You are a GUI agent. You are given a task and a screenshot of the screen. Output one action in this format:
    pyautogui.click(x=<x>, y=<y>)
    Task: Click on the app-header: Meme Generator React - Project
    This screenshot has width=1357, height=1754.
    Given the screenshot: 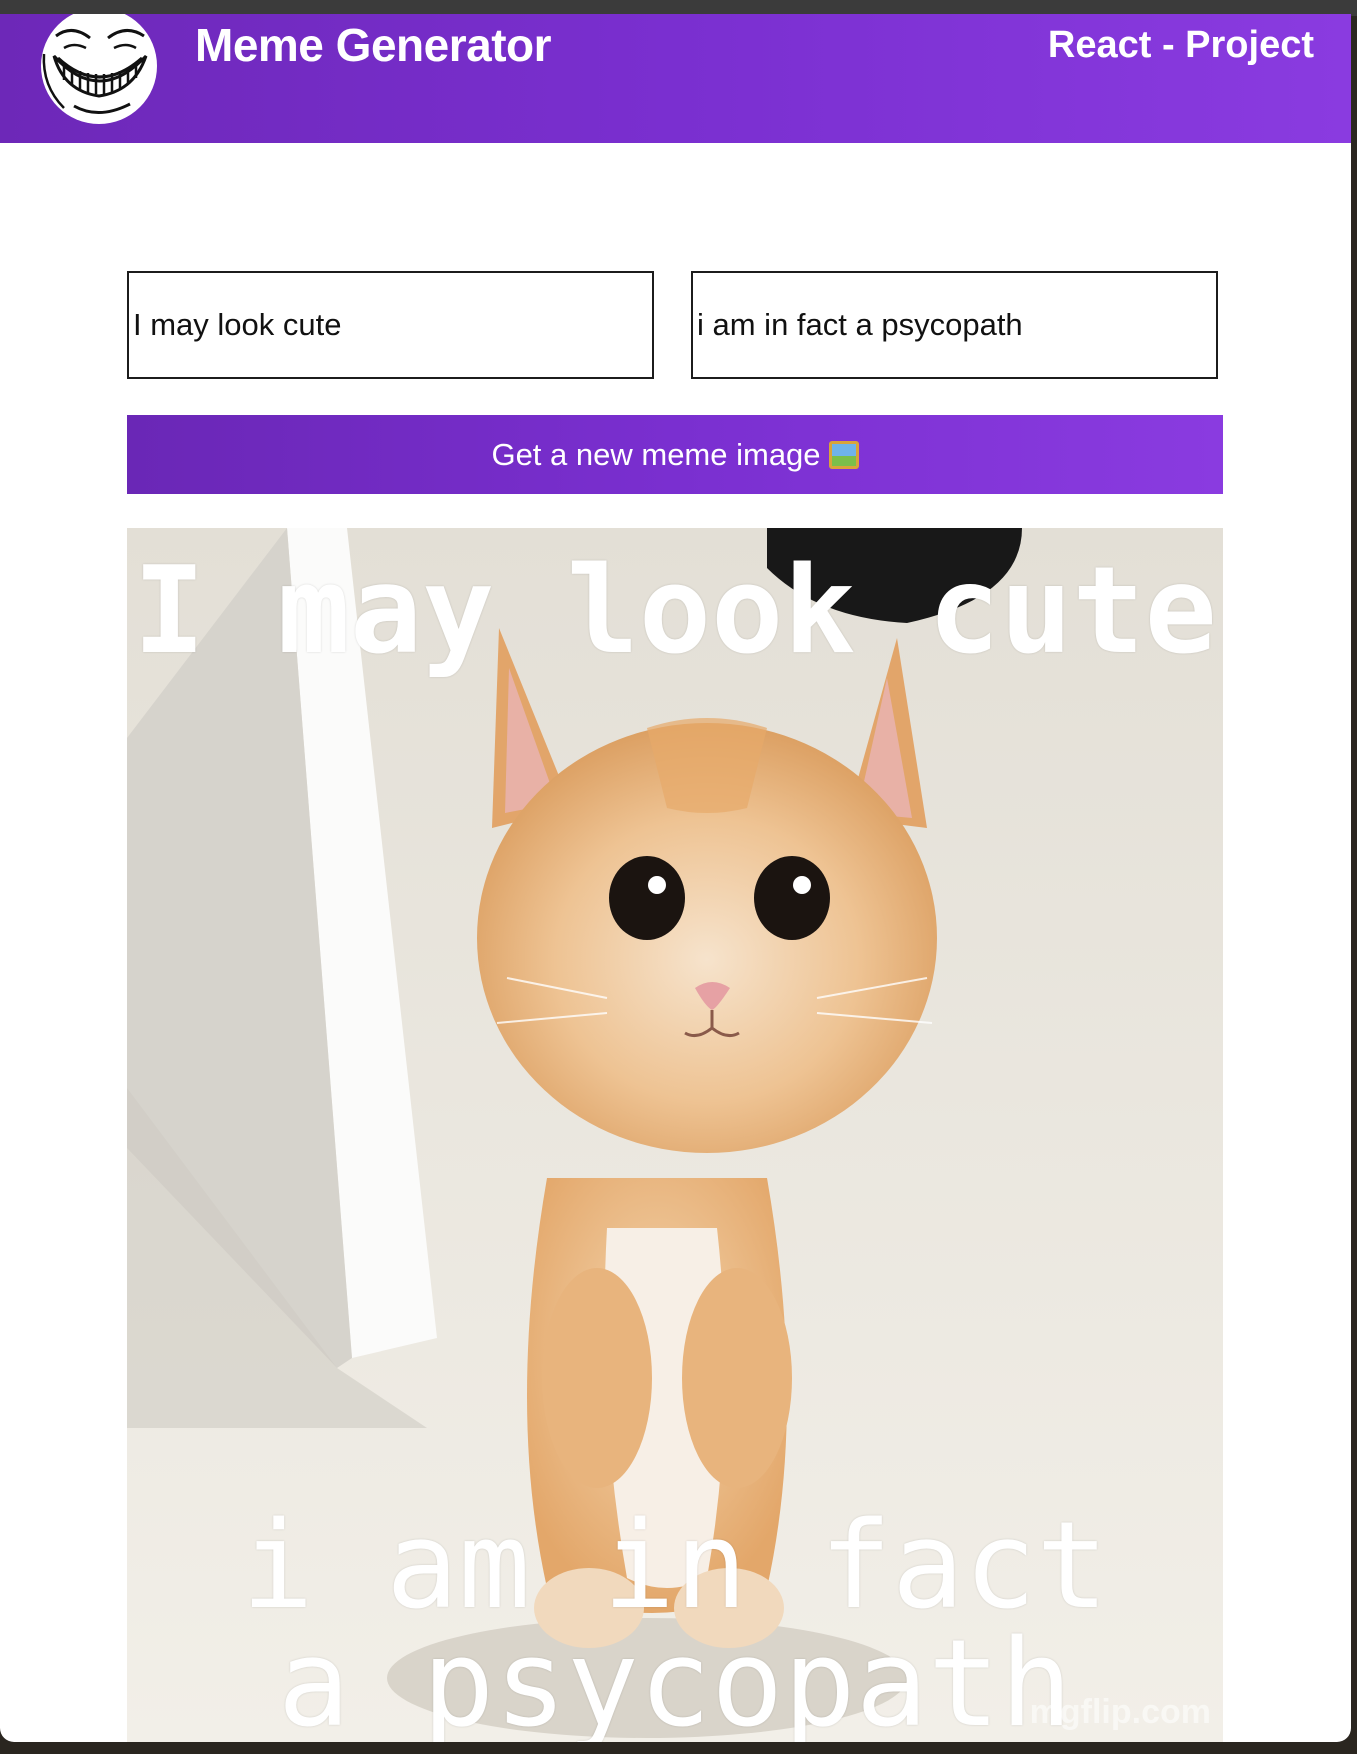 What is the action you would take?
    pyautogui.click(x=675, y=78)
    